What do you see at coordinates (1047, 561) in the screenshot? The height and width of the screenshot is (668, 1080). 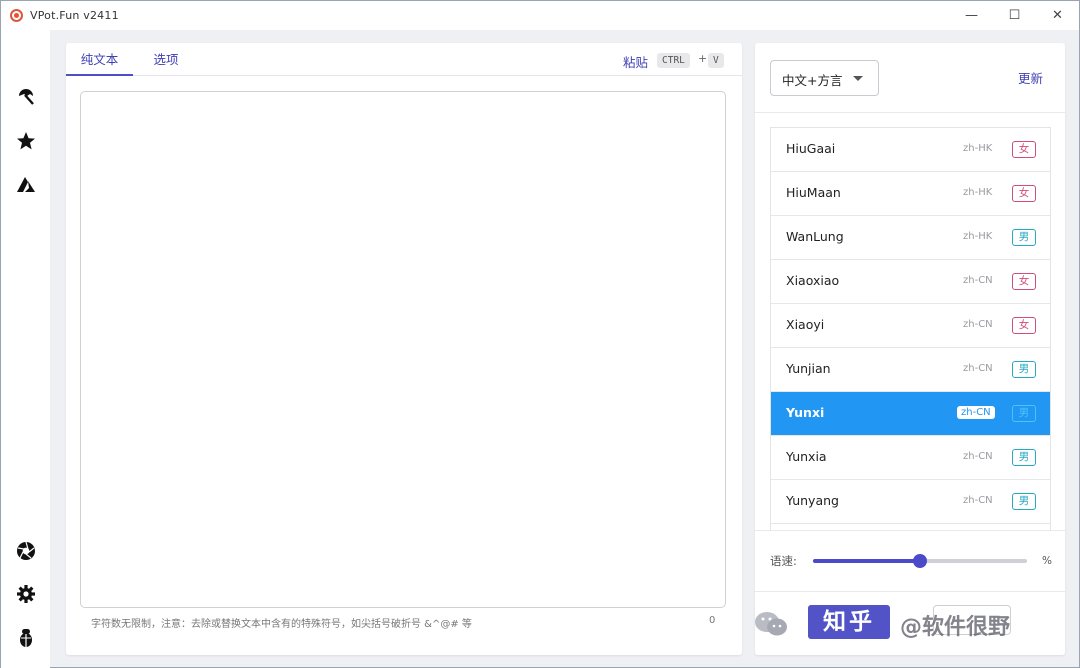 I see `speed-unit: %` at bounding box center [1047, 561].